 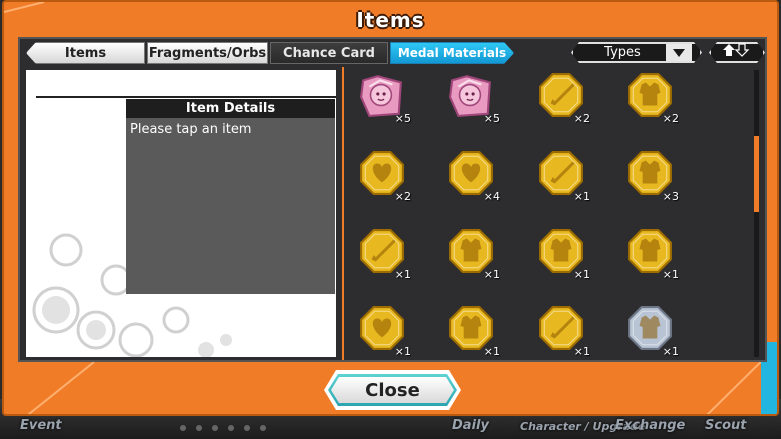 What do you see at coordinates (191, 129) in the screenshot?
I see `item-details-placeholder: Please tap an item` at bounding box center [191, 129].